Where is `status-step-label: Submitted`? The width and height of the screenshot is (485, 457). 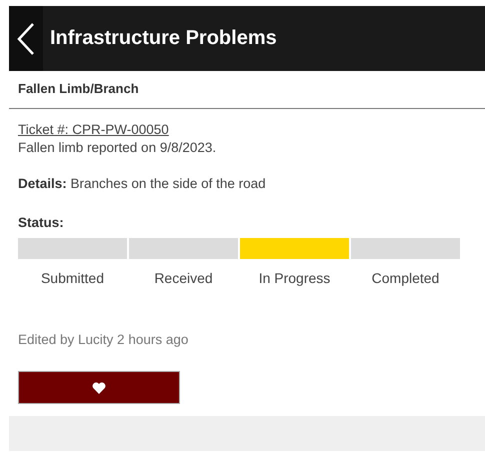
status-step-label: Submitted is located at coordinates (72, 278).